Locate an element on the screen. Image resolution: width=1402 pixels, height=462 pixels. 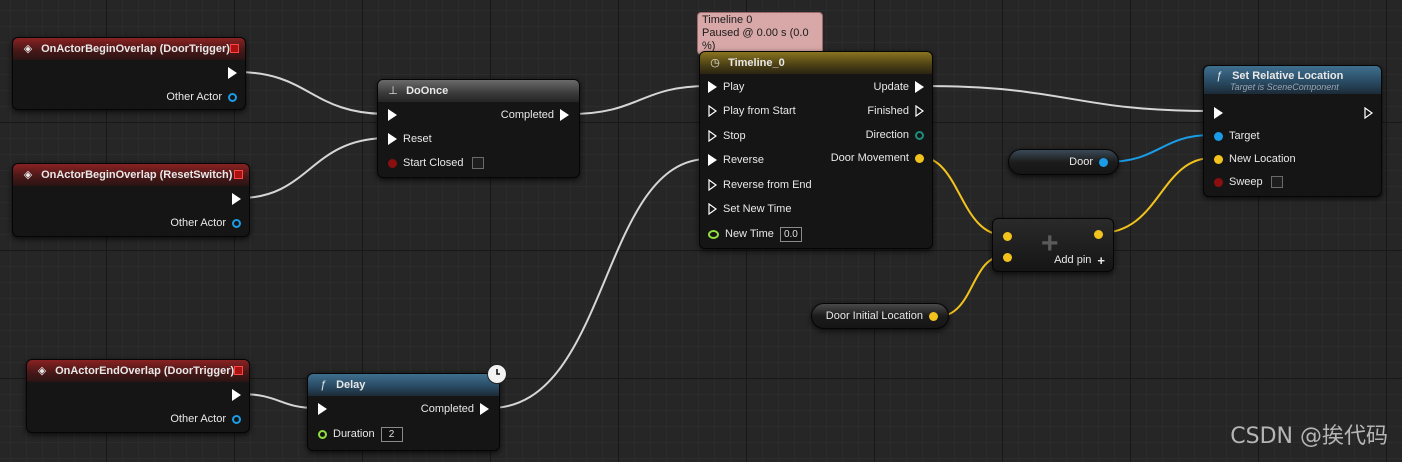
vector-add-node: + Add pin + is located at coordinates (1053, 245).